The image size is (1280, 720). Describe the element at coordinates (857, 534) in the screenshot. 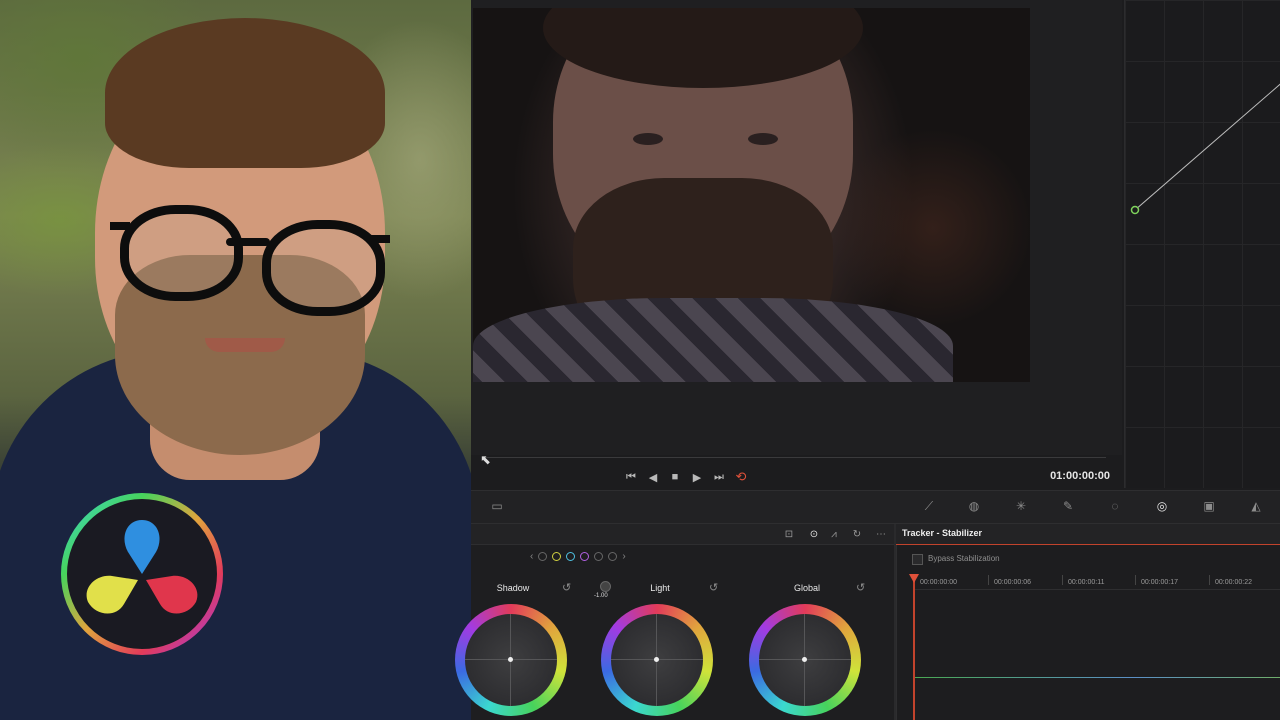

I see `reset-all-icon: ↻` at that location.